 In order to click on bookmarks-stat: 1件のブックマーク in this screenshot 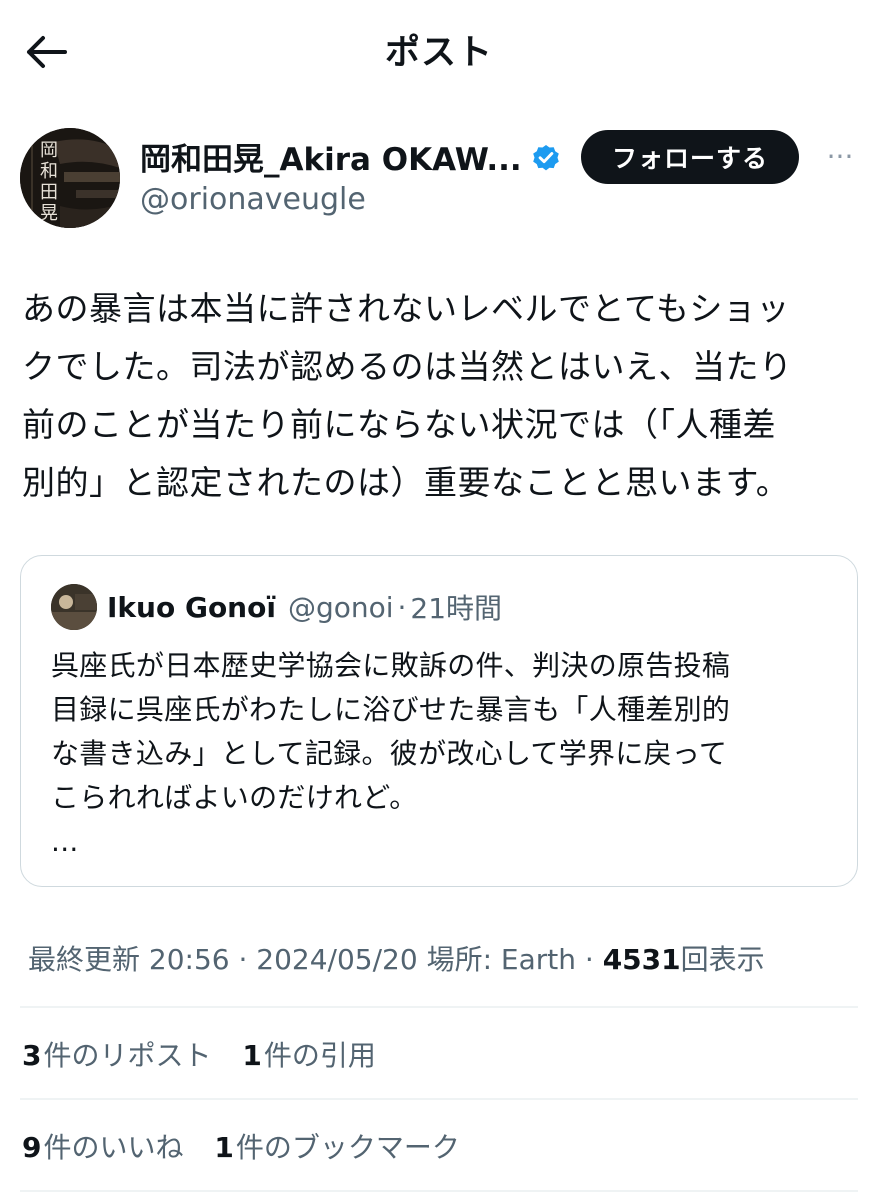, I will do `click(337, 1147)`.